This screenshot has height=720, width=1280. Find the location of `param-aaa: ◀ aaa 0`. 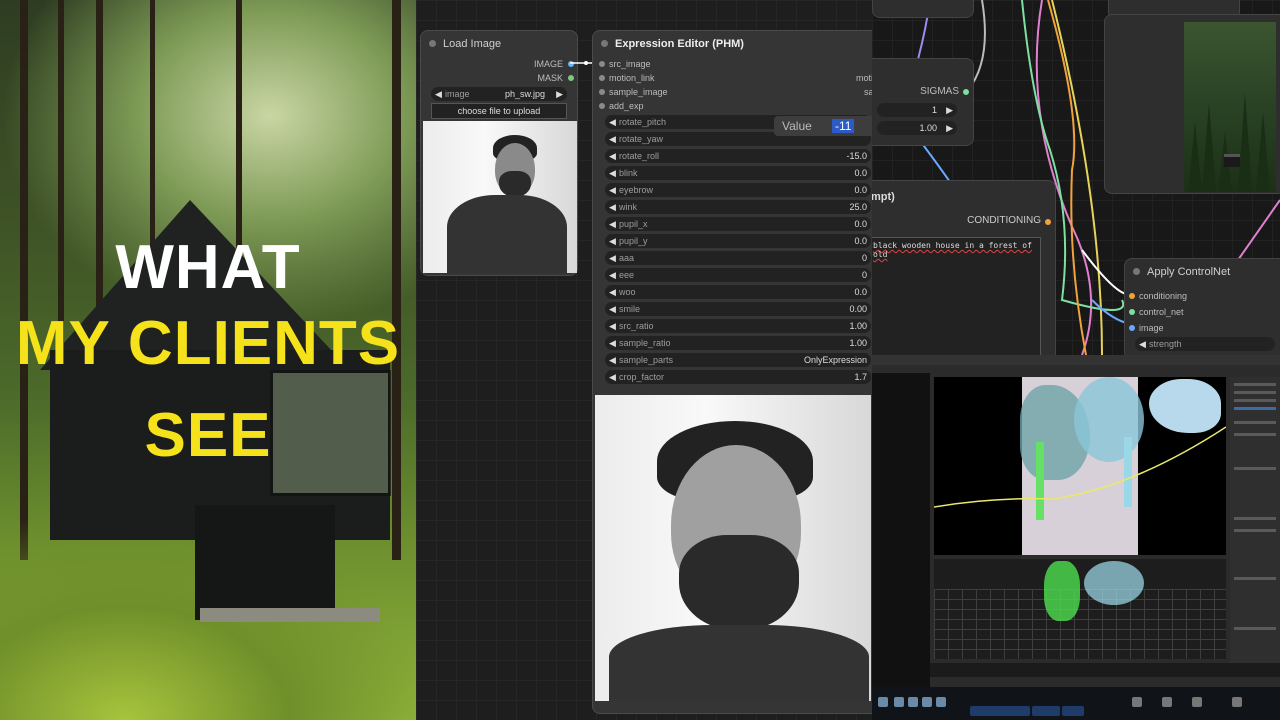

param-aaa: ◀ aaa 0 is located at coordinates (738, 258).